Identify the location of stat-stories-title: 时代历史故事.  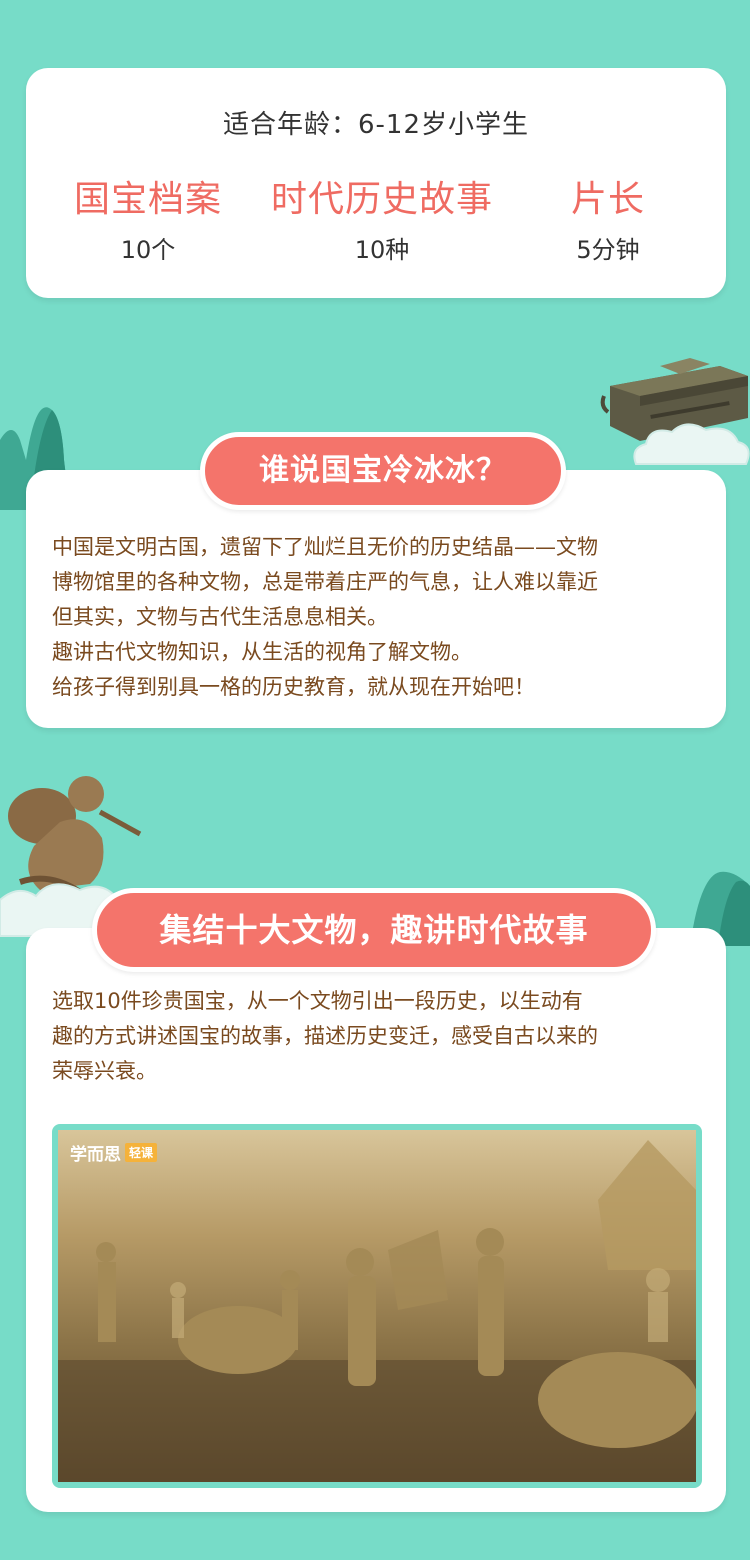
(381, 199).